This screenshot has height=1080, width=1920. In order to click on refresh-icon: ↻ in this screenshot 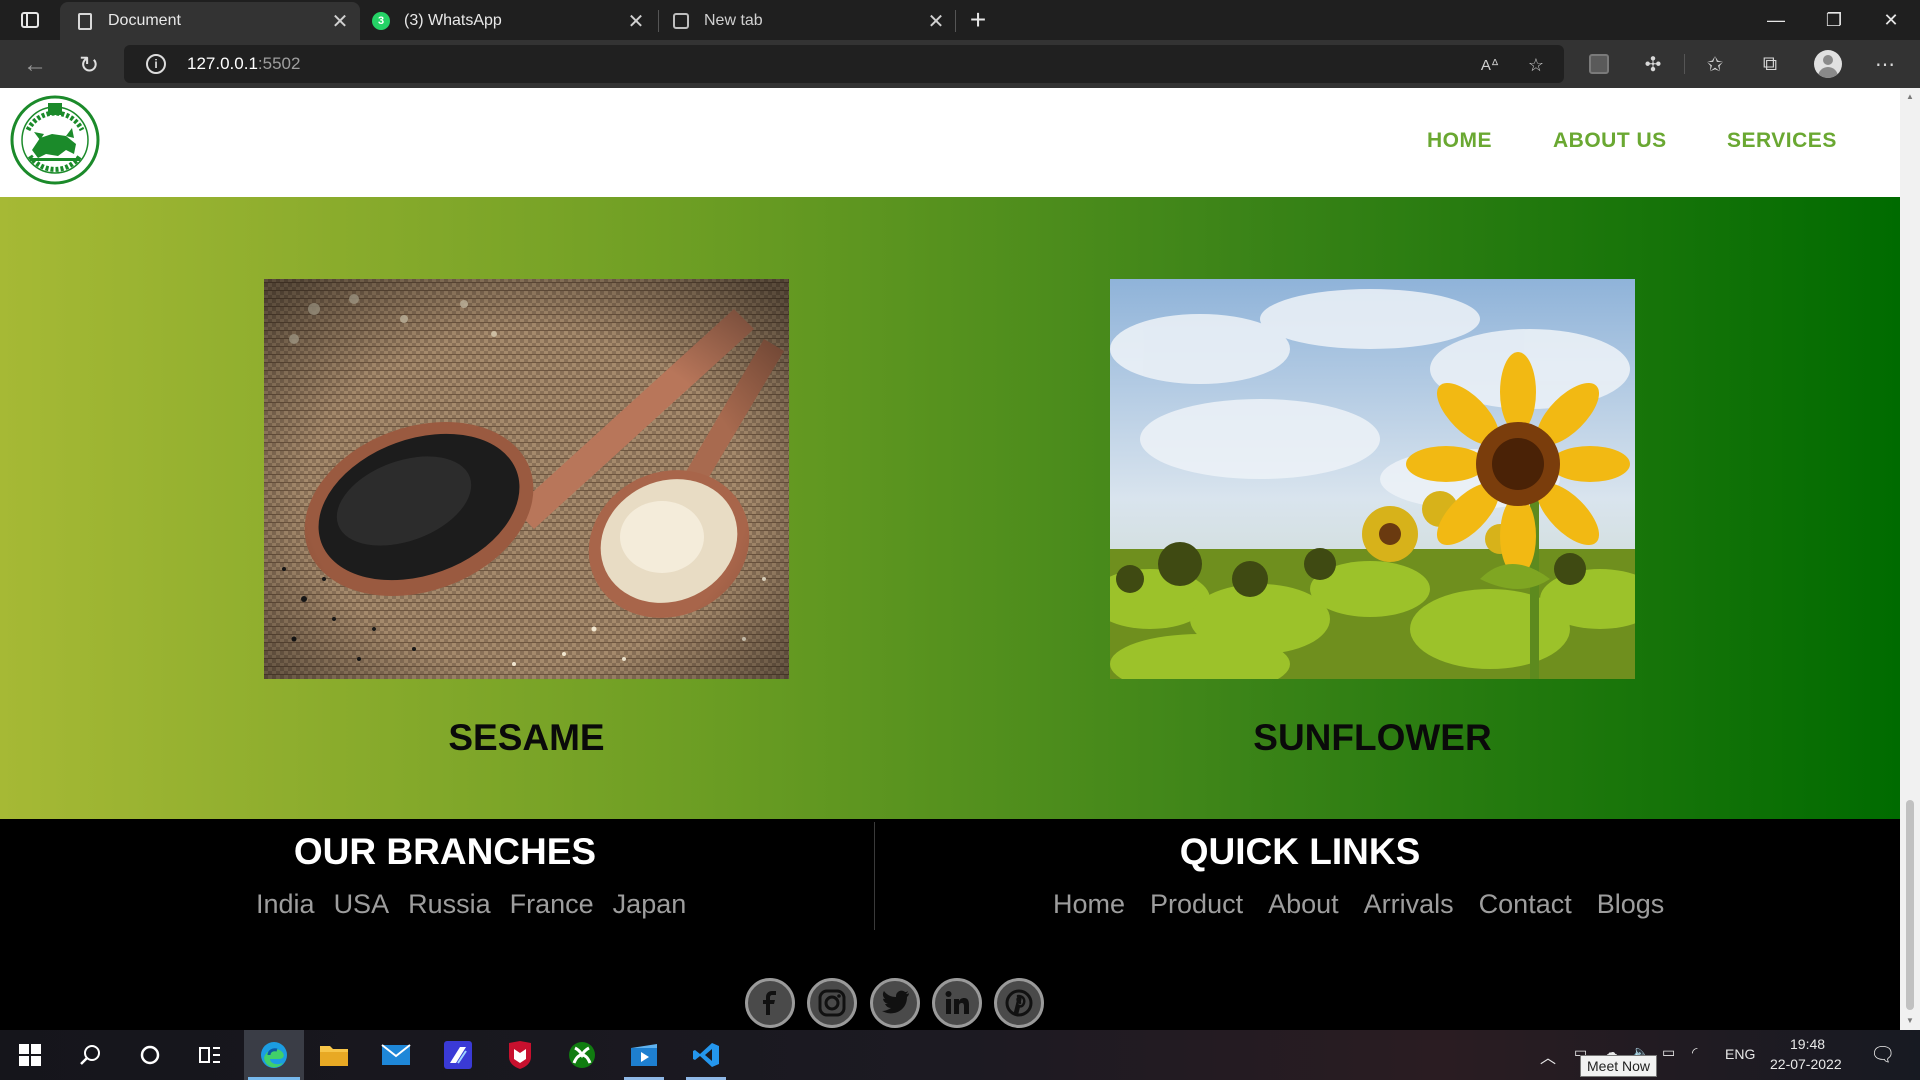, I will do `click(89, 65)`.